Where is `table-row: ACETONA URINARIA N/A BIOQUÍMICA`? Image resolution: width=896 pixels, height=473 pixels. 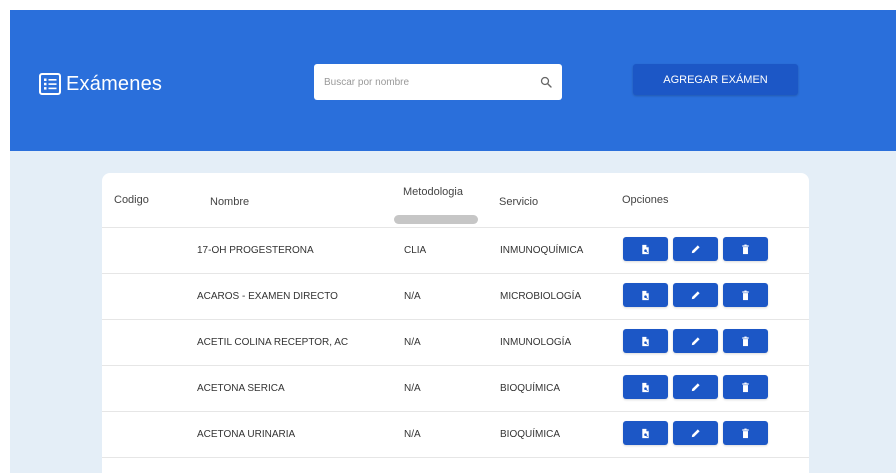 table-row: ACETONA URINARIA N/A BIOQUÍMICA is located at coordinates (455, 435).